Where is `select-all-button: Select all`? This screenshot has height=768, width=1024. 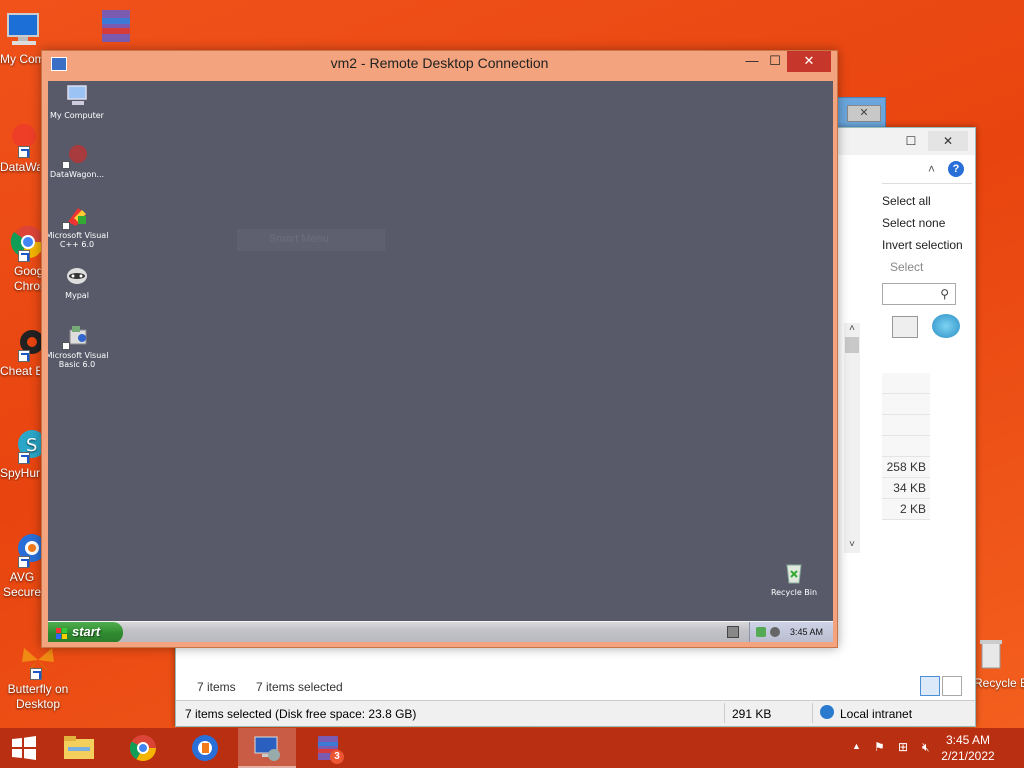 select-all-button: Select all is located at coordinates (926, 201).